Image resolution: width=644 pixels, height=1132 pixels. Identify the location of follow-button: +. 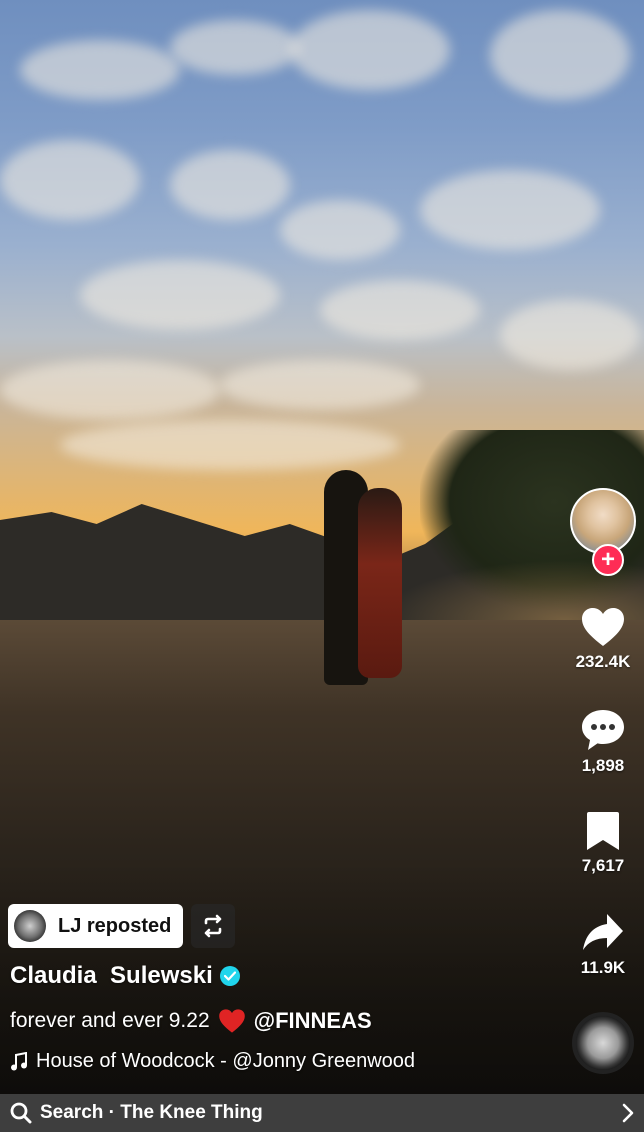
(608, 560).